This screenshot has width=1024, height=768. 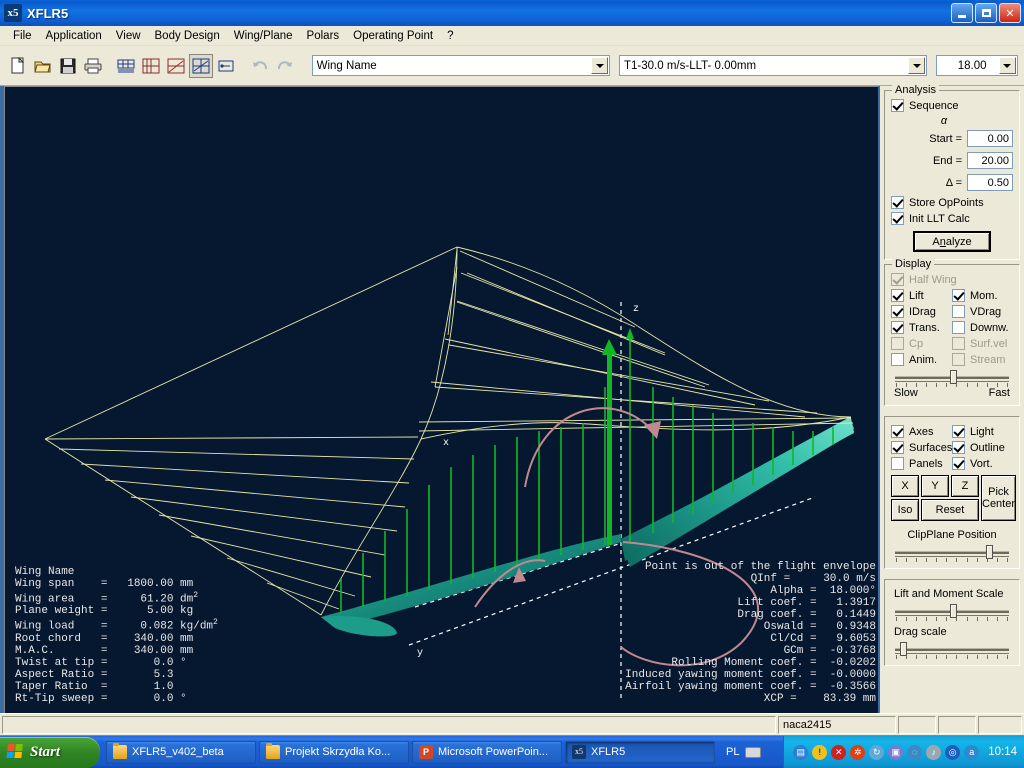 What do you see at coordinates (92, 65) in the screenshot?
I see `print-icon` at bounding box center [92, 65].